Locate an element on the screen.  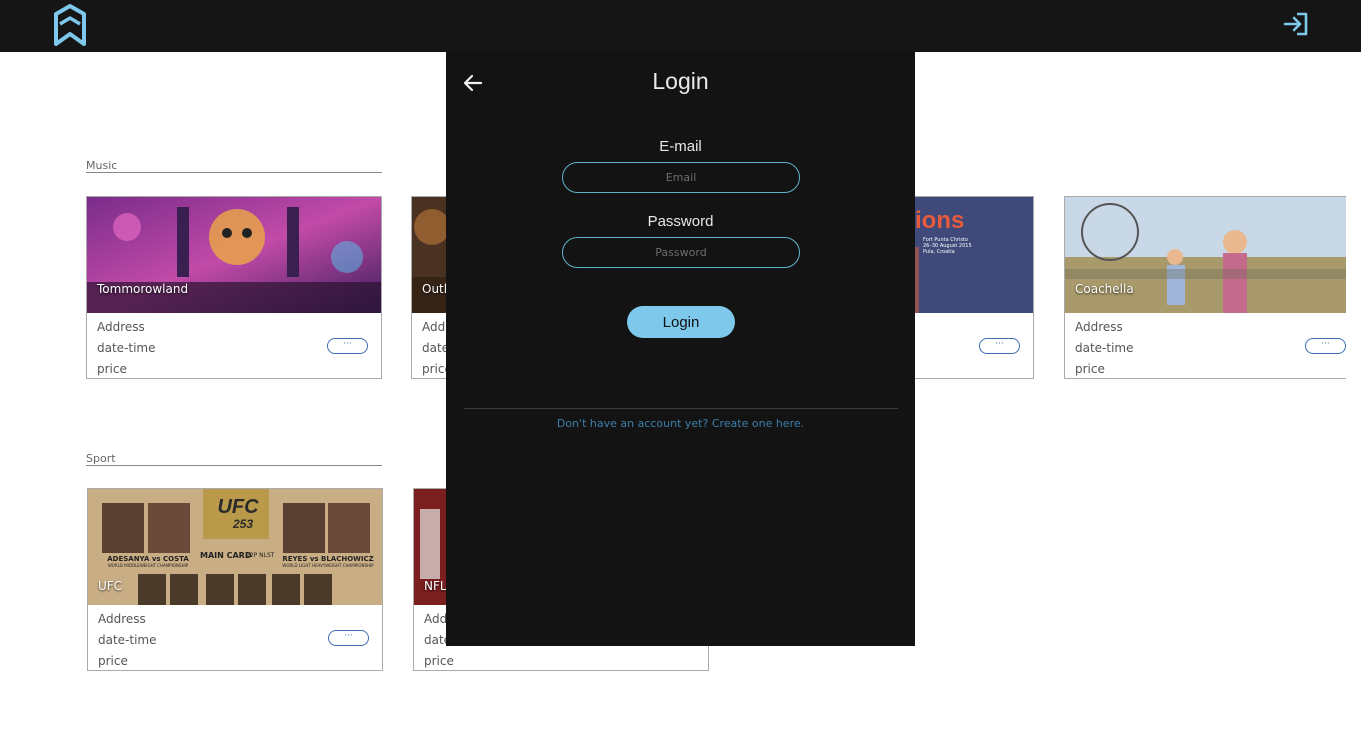
poster-fight-right: REYES vs BLACHOWICZ is located at coordinates (328, 559).